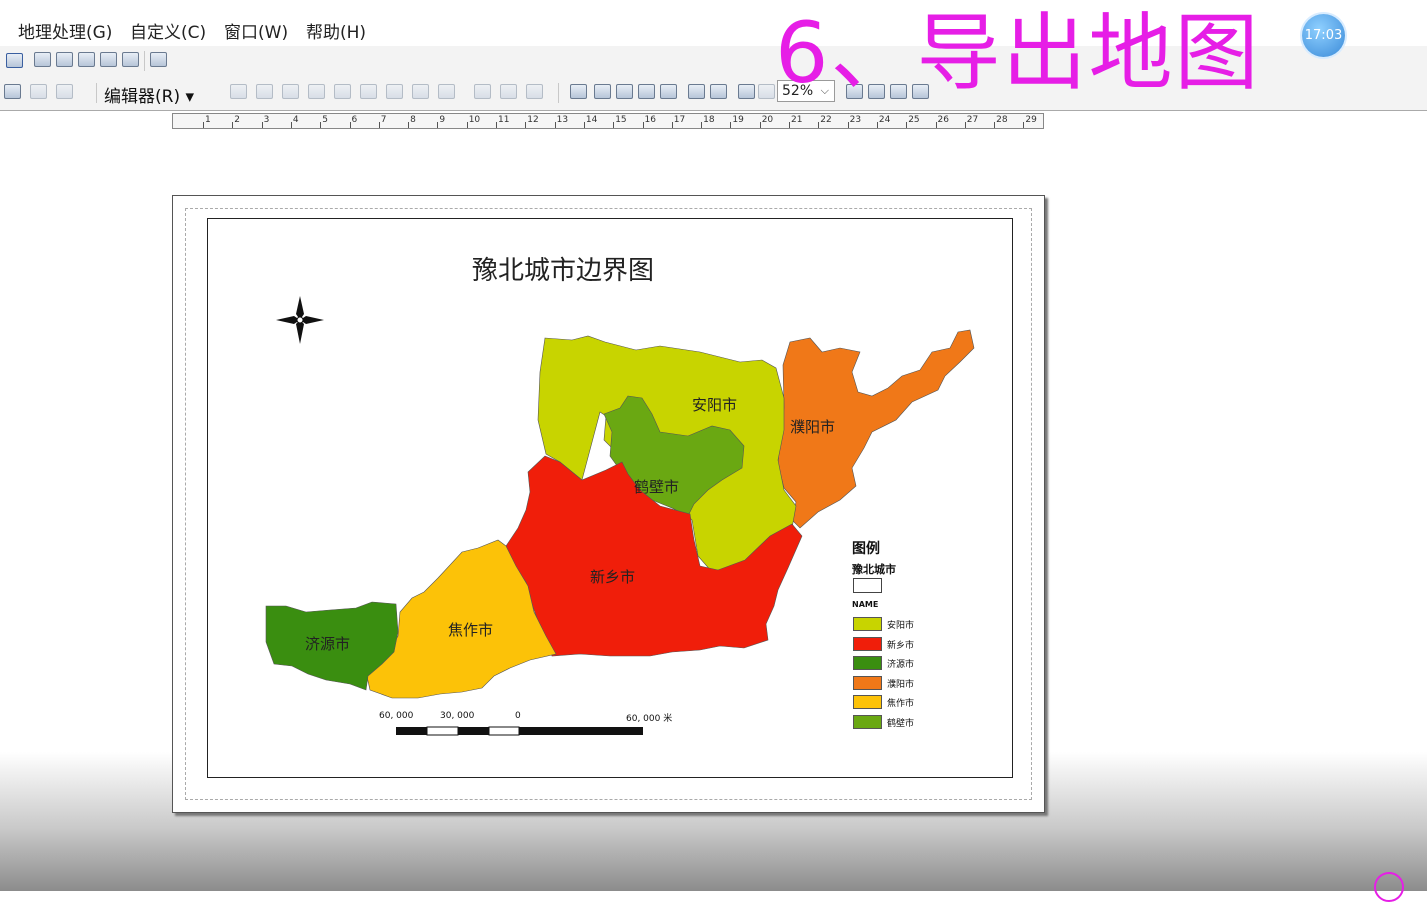 The width and height of the screenshot is (1427, 902). I want to click on legend-layer-name: 豫北城市, so click(874, 569).